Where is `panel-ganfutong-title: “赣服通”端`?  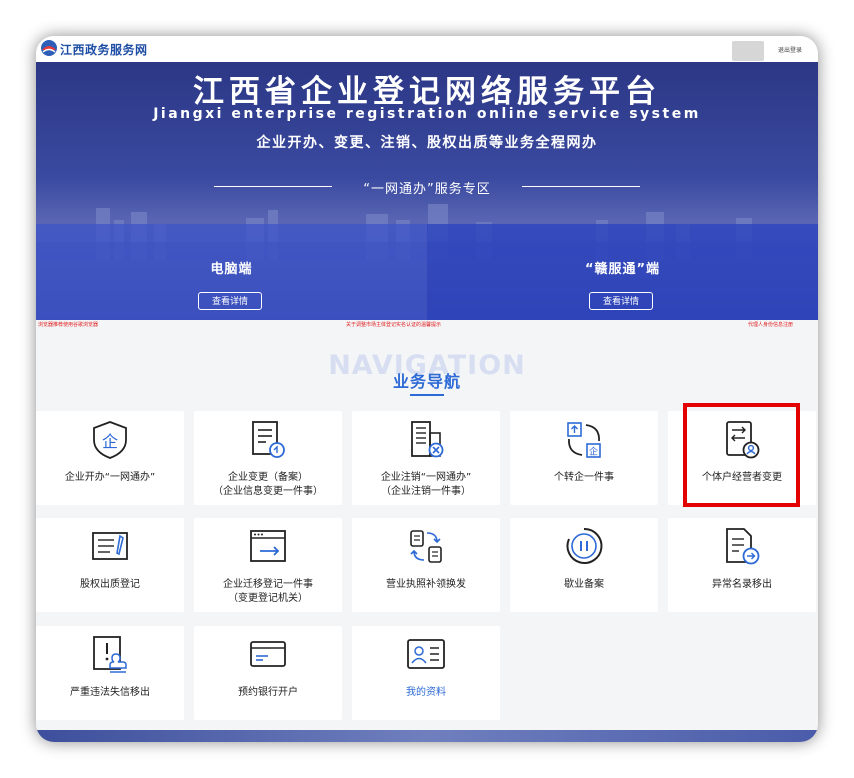 panel-ganfutong-title: “赣服通”端 is located at coordinates (622, 269).